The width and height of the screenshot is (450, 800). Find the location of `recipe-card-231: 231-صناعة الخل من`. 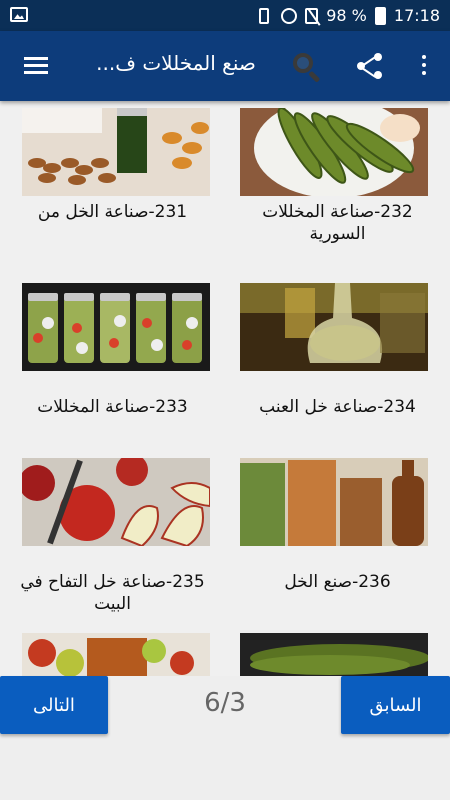

recipe-card-231: 231-صناعة الخل من is located at coordinates (112, 188).